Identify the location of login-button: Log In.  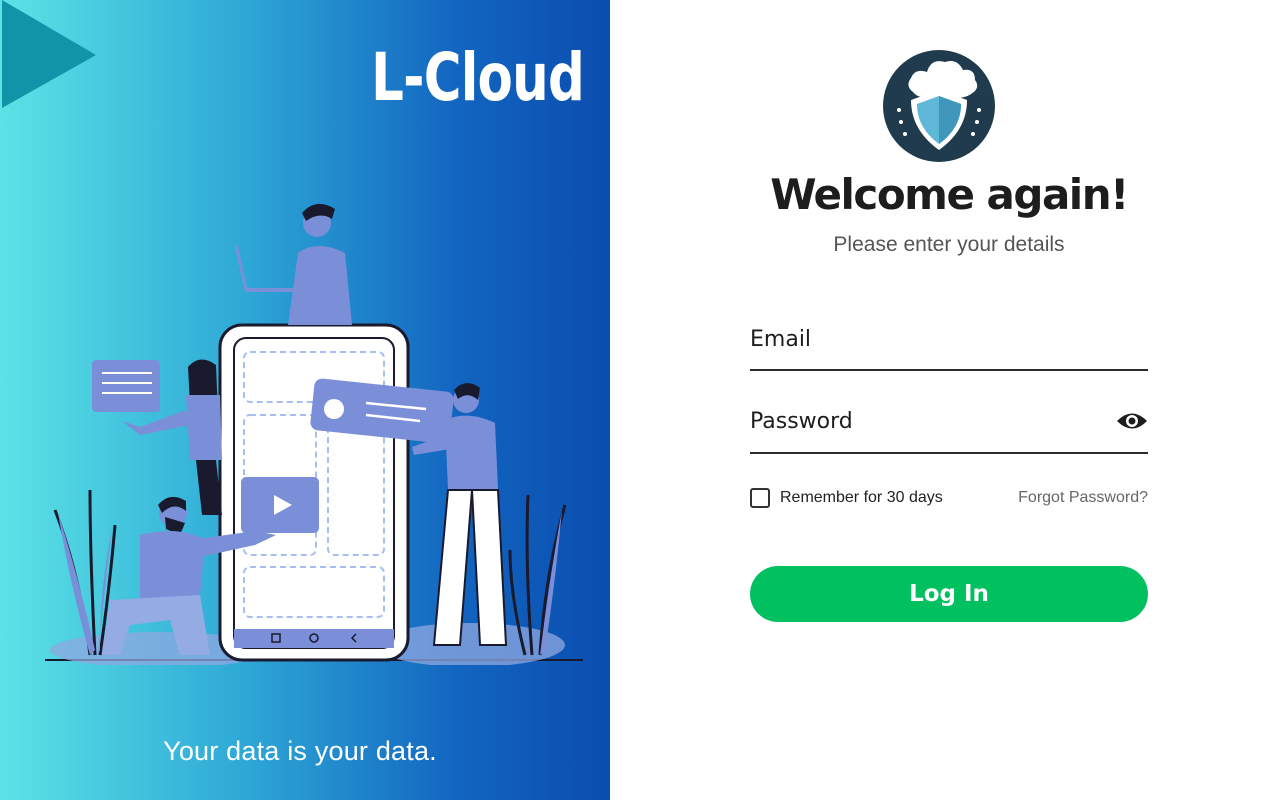
(949, 594).